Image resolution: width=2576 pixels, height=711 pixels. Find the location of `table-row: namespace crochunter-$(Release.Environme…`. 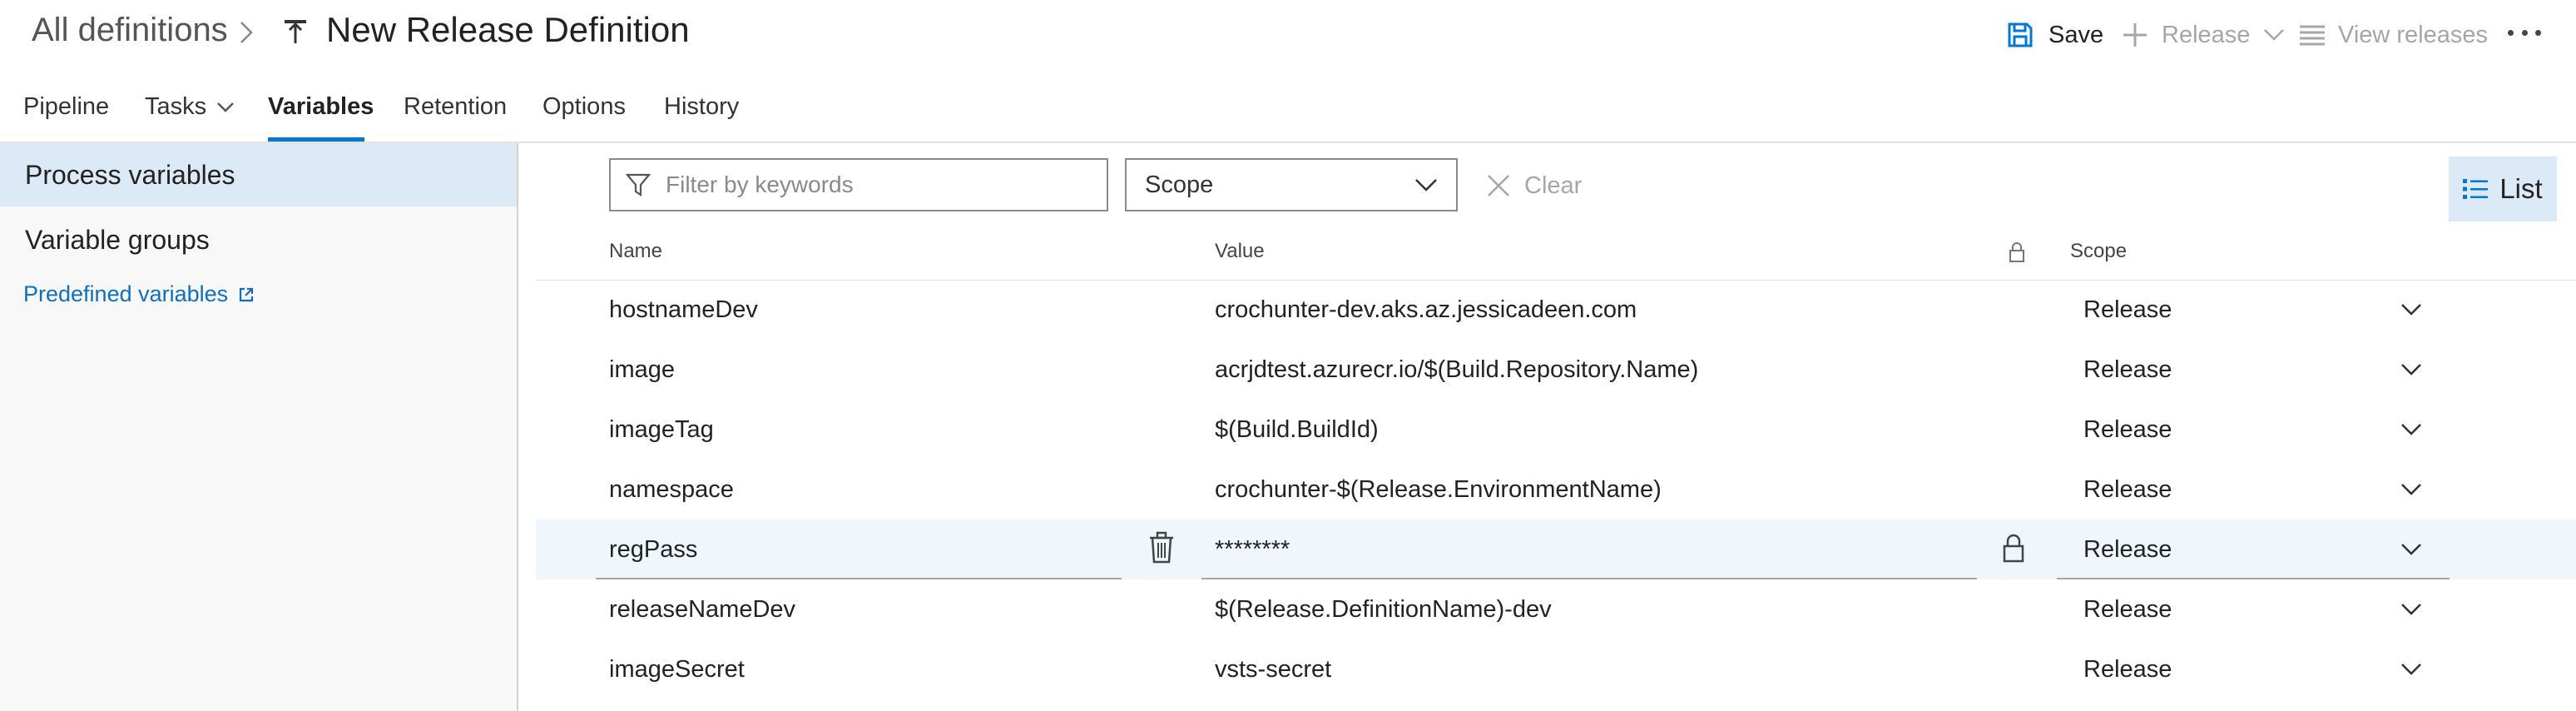

table-row: namespace crochunter-$(Release.Environme… is located at coordinates (1556, 490).